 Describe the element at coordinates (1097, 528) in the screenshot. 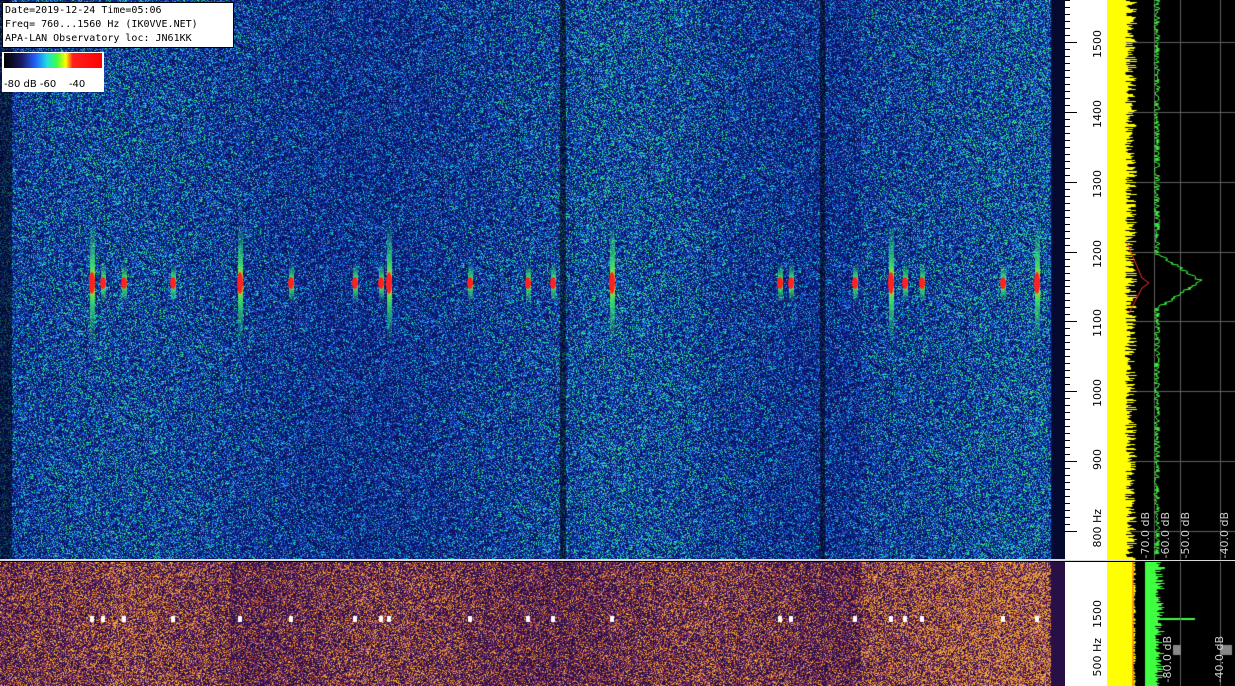

I see `freq-tick-label: 800 Hz` at that location.